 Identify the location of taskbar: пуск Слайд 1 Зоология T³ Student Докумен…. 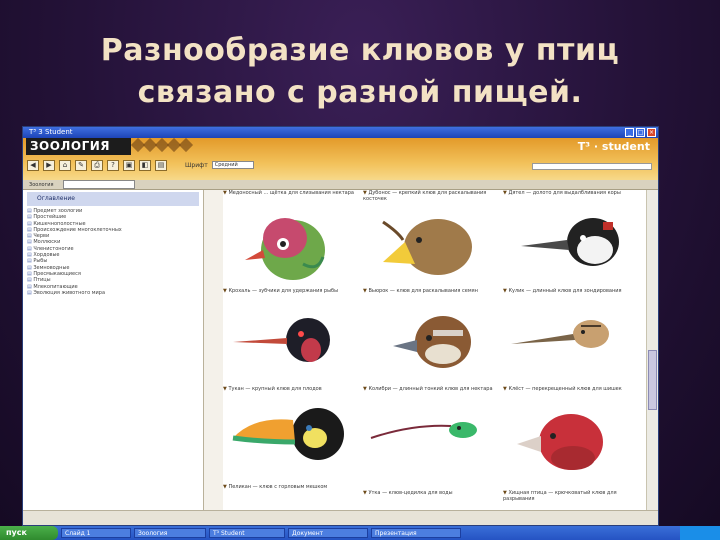
(360, 533).